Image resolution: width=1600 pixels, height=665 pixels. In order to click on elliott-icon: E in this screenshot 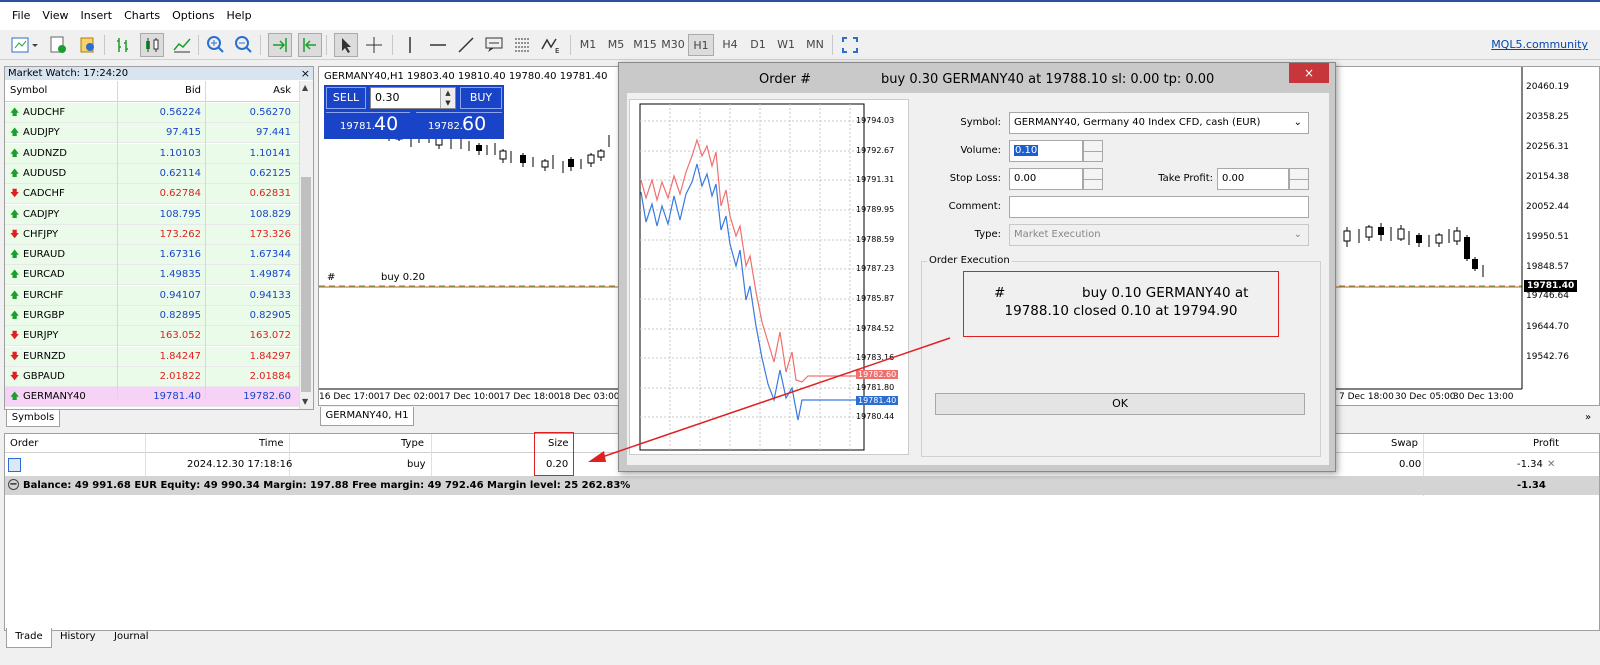, I will do `click(551, 45)`.